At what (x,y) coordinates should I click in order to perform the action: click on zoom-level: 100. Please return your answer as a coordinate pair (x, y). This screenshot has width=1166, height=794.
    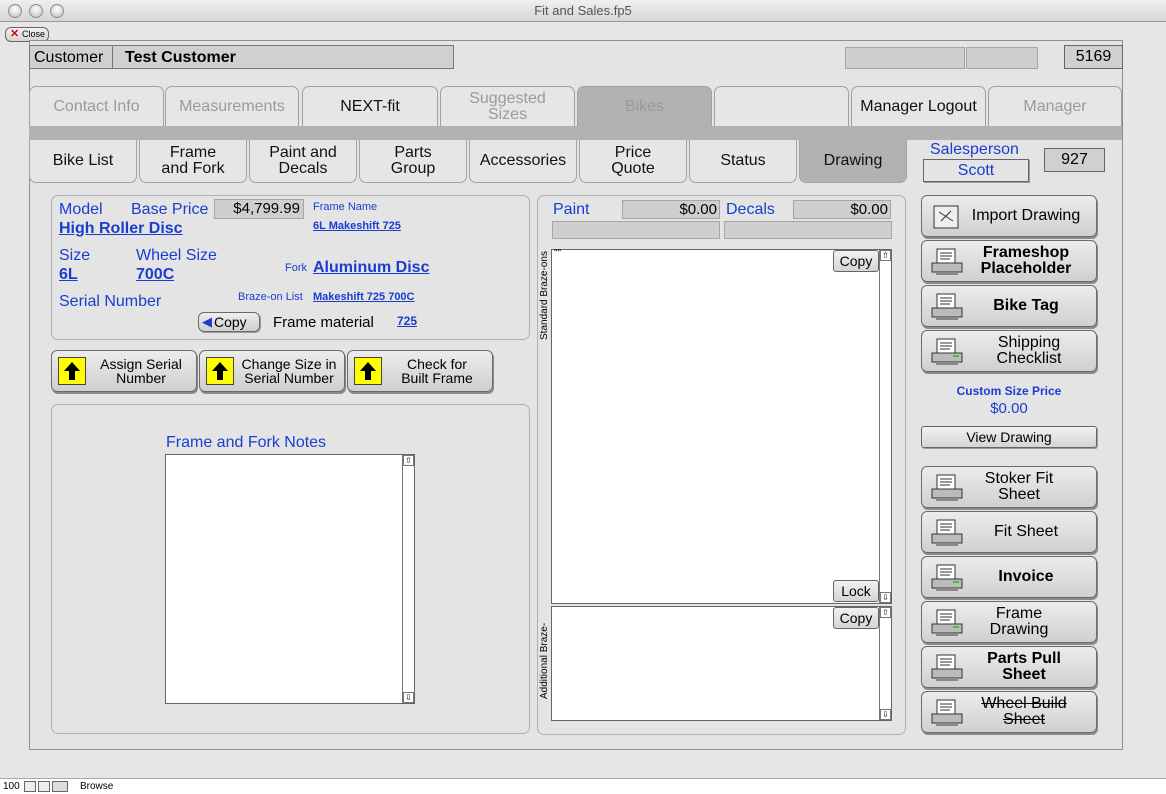
    Looking at the image, I should click on (11, 786).